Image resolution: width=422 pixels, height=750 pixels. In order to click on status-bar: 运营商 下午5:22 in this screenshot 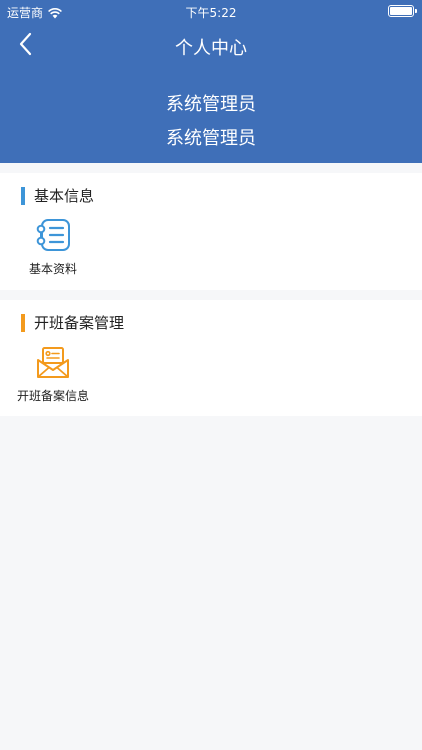, I will do `click(211, 11)`.